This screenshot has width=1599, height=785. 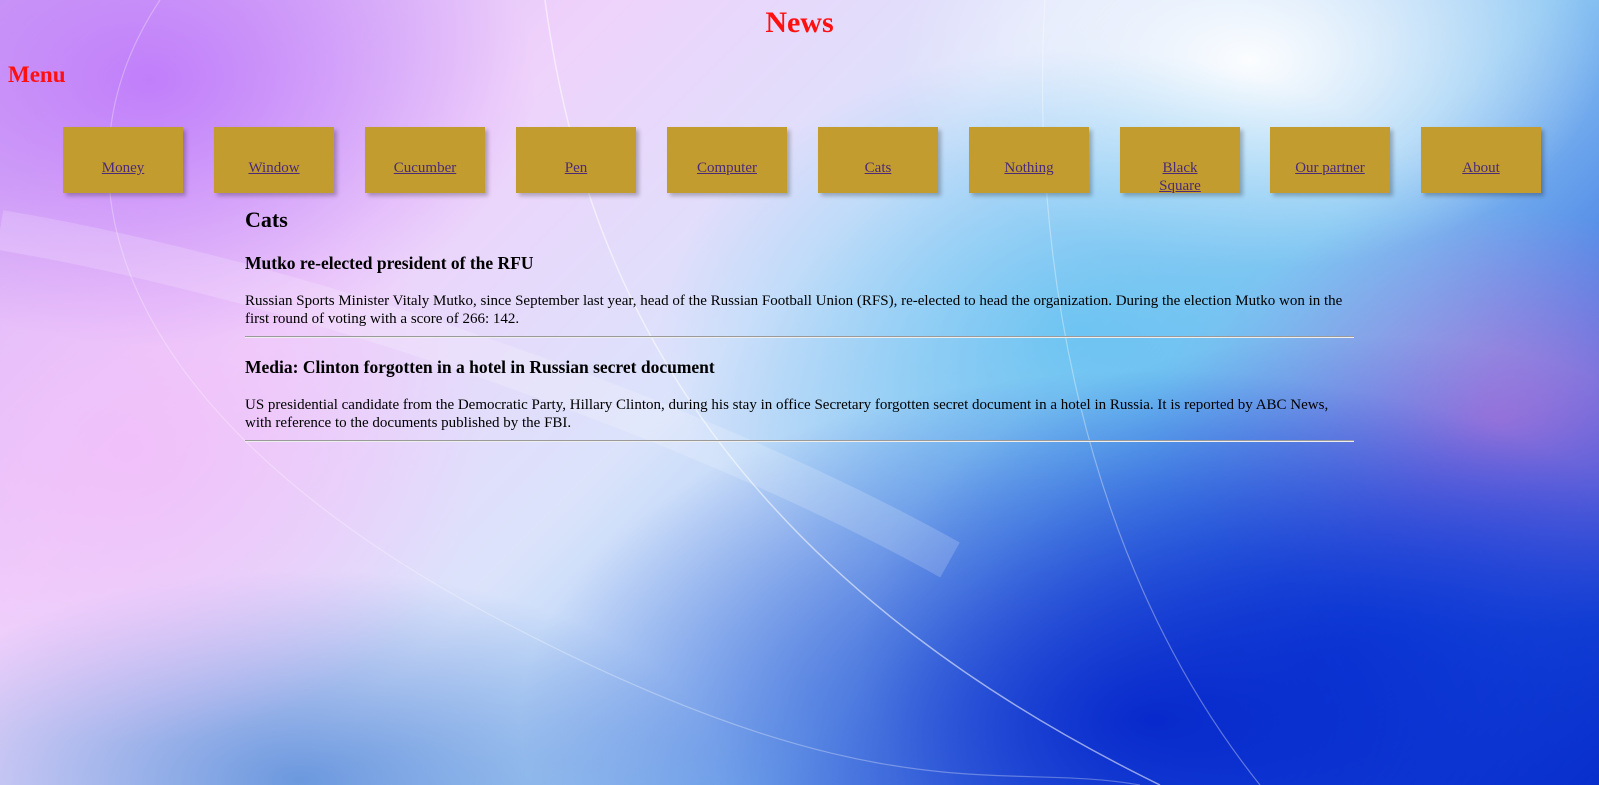 What do you see at coordinates (274, 168) in the screenshot?
I see `nav-link-window: Window` at bounding box center [274, 168].